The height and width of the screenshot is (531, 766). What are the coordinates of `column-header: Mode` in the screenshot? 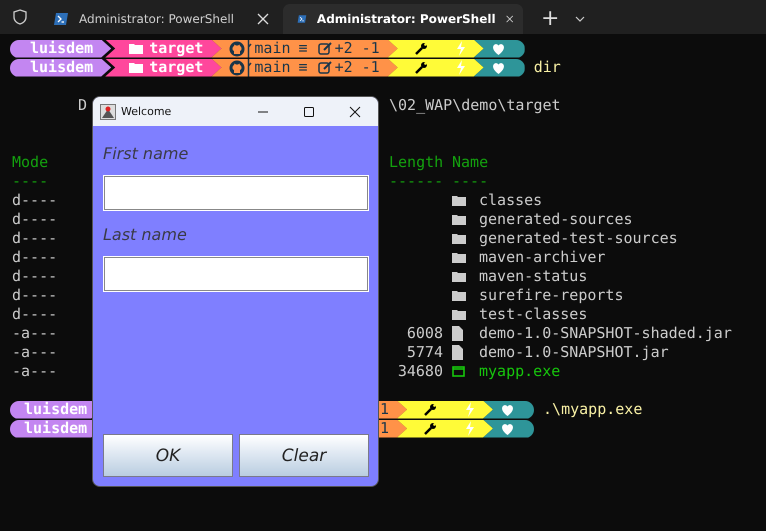 It's located at (30, 162).